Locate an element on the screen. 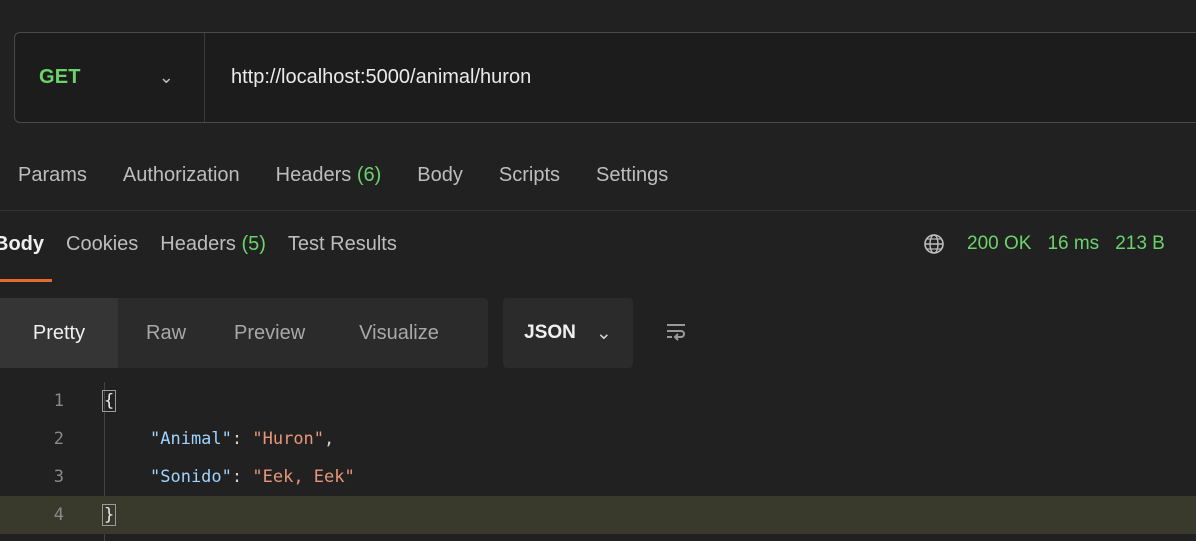  code-content: "Sonido": "Eek, Eek" is located at coordinates (252, 477).